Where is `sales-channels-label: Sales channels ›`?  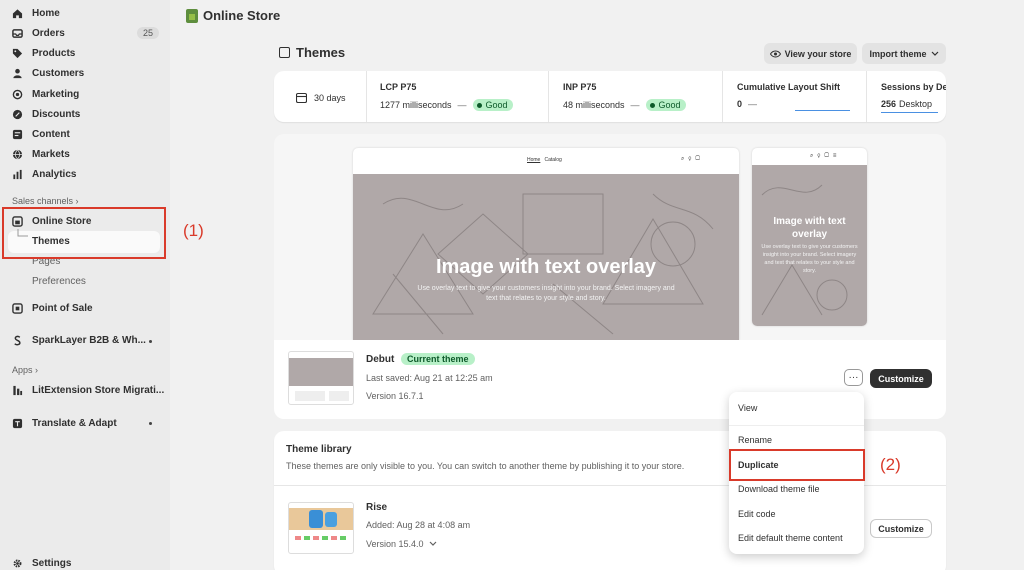
sales-channels-label: Sales channels › is located at coordinates (45, 201).